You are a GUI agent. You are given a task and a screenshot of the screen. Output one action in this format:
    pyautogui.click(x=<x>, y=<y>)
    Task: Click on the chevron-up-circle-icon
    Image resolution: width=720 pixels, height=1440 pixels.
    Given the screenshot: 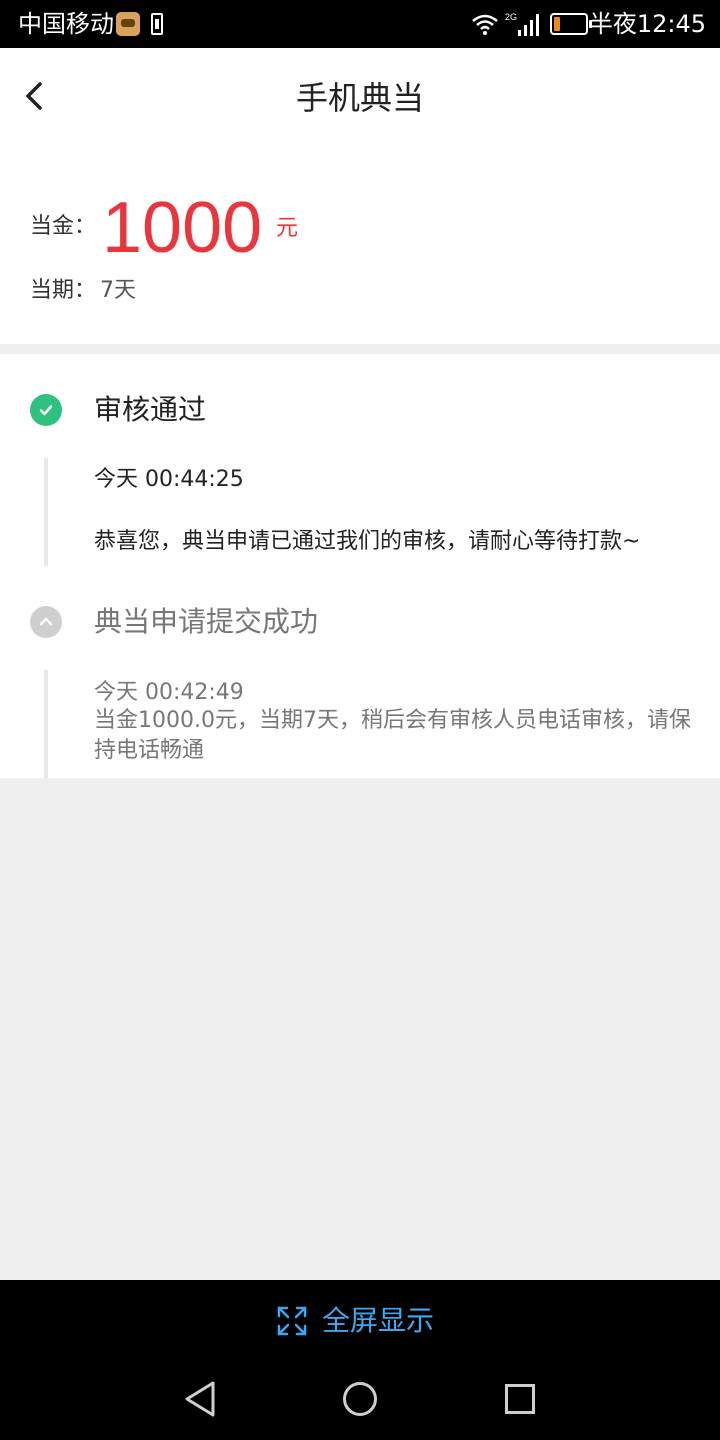 What is the action you would take?
    pyautogui.click(x=46, y=622)
    